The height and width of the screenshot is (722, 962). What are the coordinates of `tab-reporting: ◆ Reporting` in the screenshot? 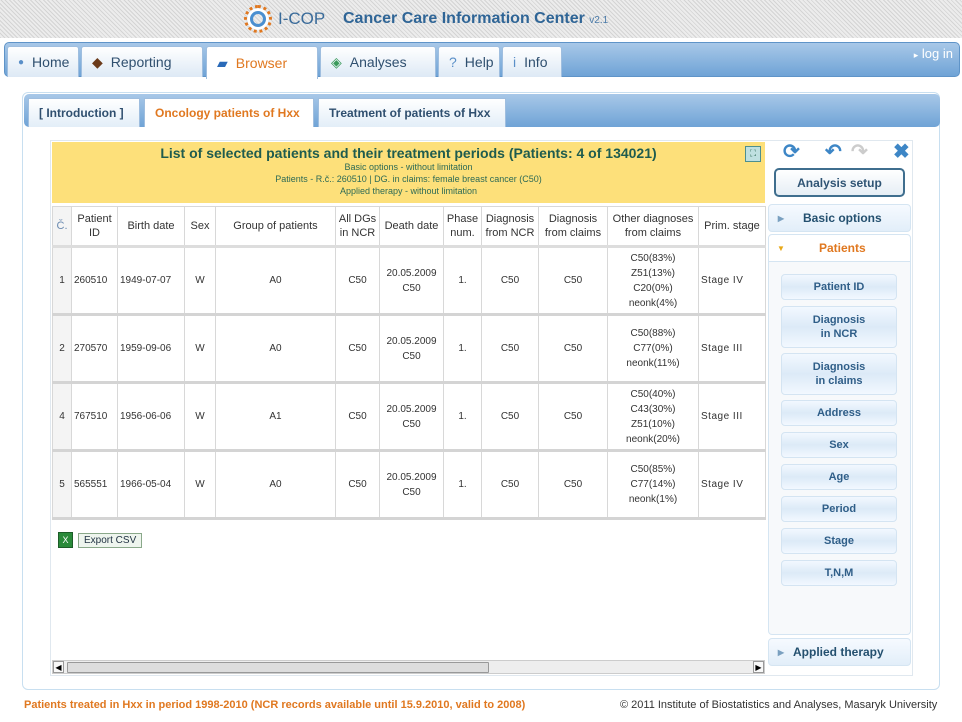 It's located at (142, 61).